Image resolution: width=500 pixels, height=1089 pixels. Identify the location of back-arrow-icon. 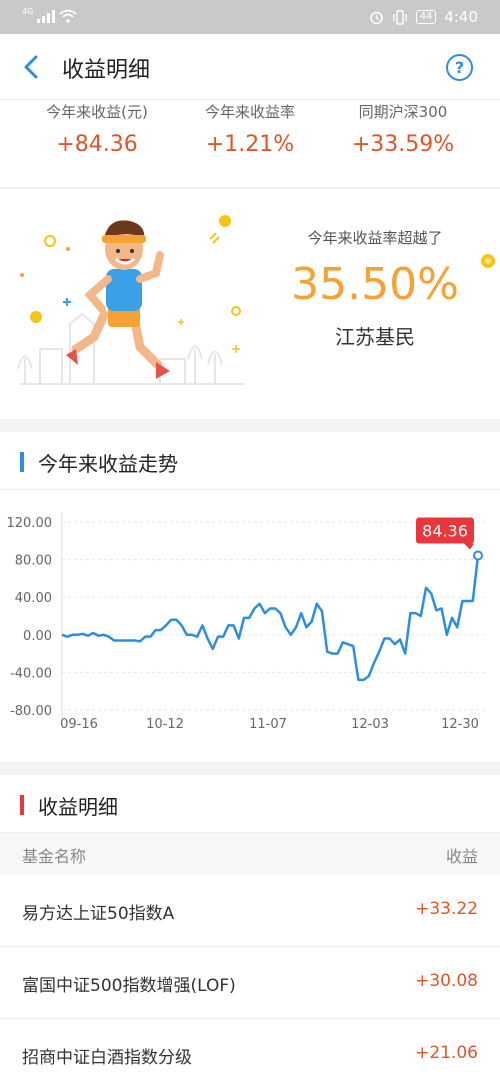
(32, 67).